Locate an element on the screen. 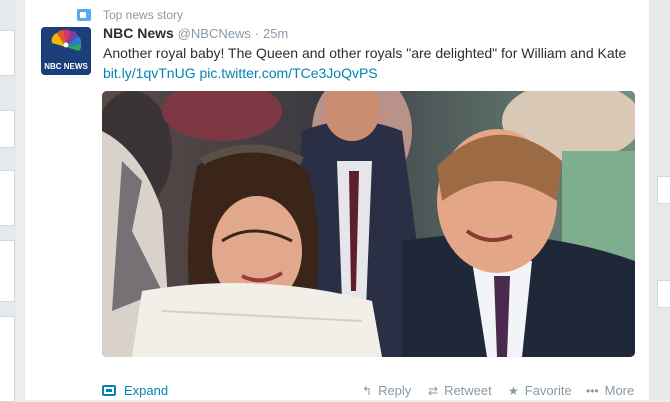 This screenshot has height=402, width=670. more-label: More is located at coordinates (619, 390).